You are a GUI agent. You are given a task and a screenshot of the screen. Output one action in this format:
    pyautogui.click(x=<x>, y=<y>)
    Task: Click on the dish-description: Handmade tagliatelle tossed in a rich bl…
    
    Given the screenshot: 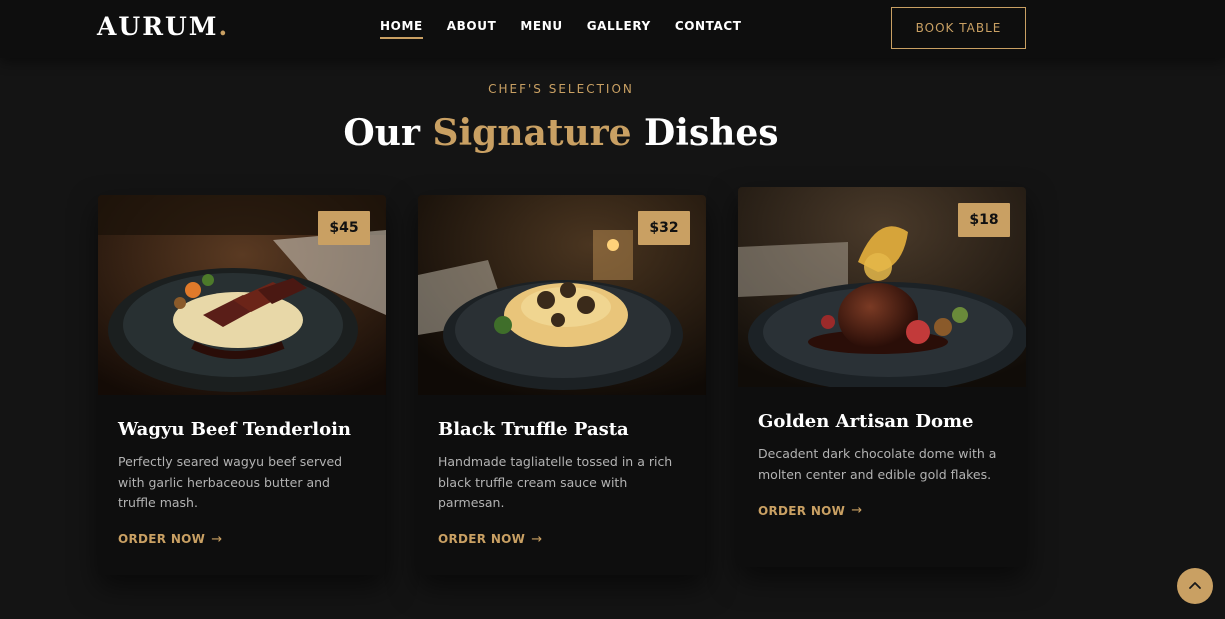 What is the action you would take?
    pyautogui.click(x=555, y=482)
    